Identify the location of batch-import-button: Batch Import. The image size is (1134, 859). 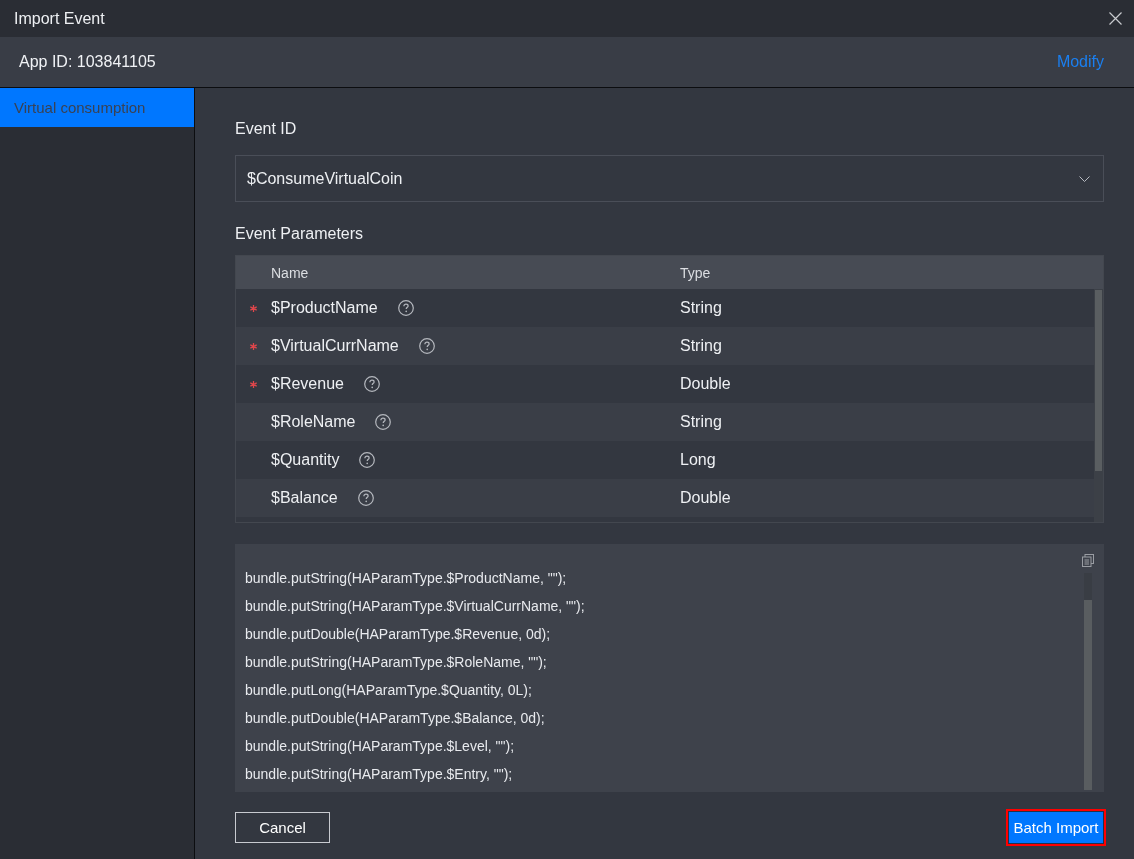
(1056, 827).